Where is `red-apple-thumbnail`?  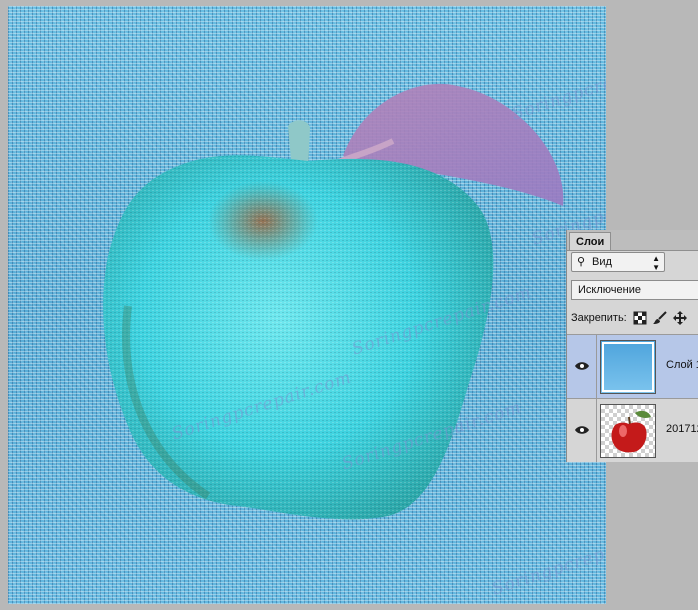 red-apple-thumbnail is located at coordinates (631, 431).